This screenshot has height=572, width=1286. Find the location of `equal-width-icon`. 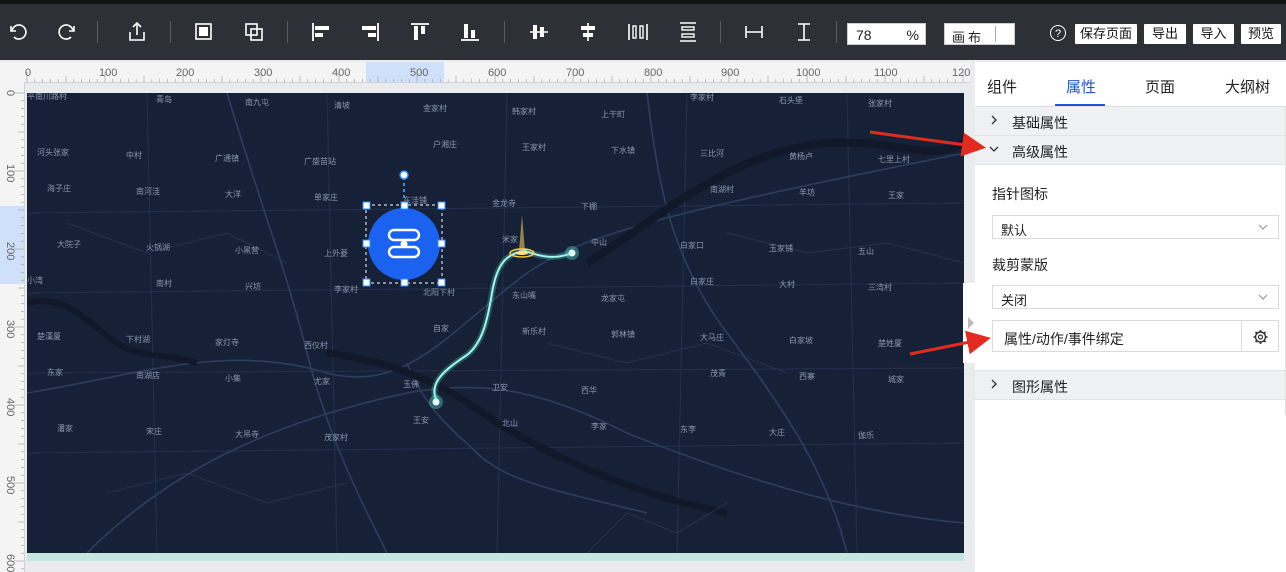

equal-width-icon is located at coordinates (754, 32).